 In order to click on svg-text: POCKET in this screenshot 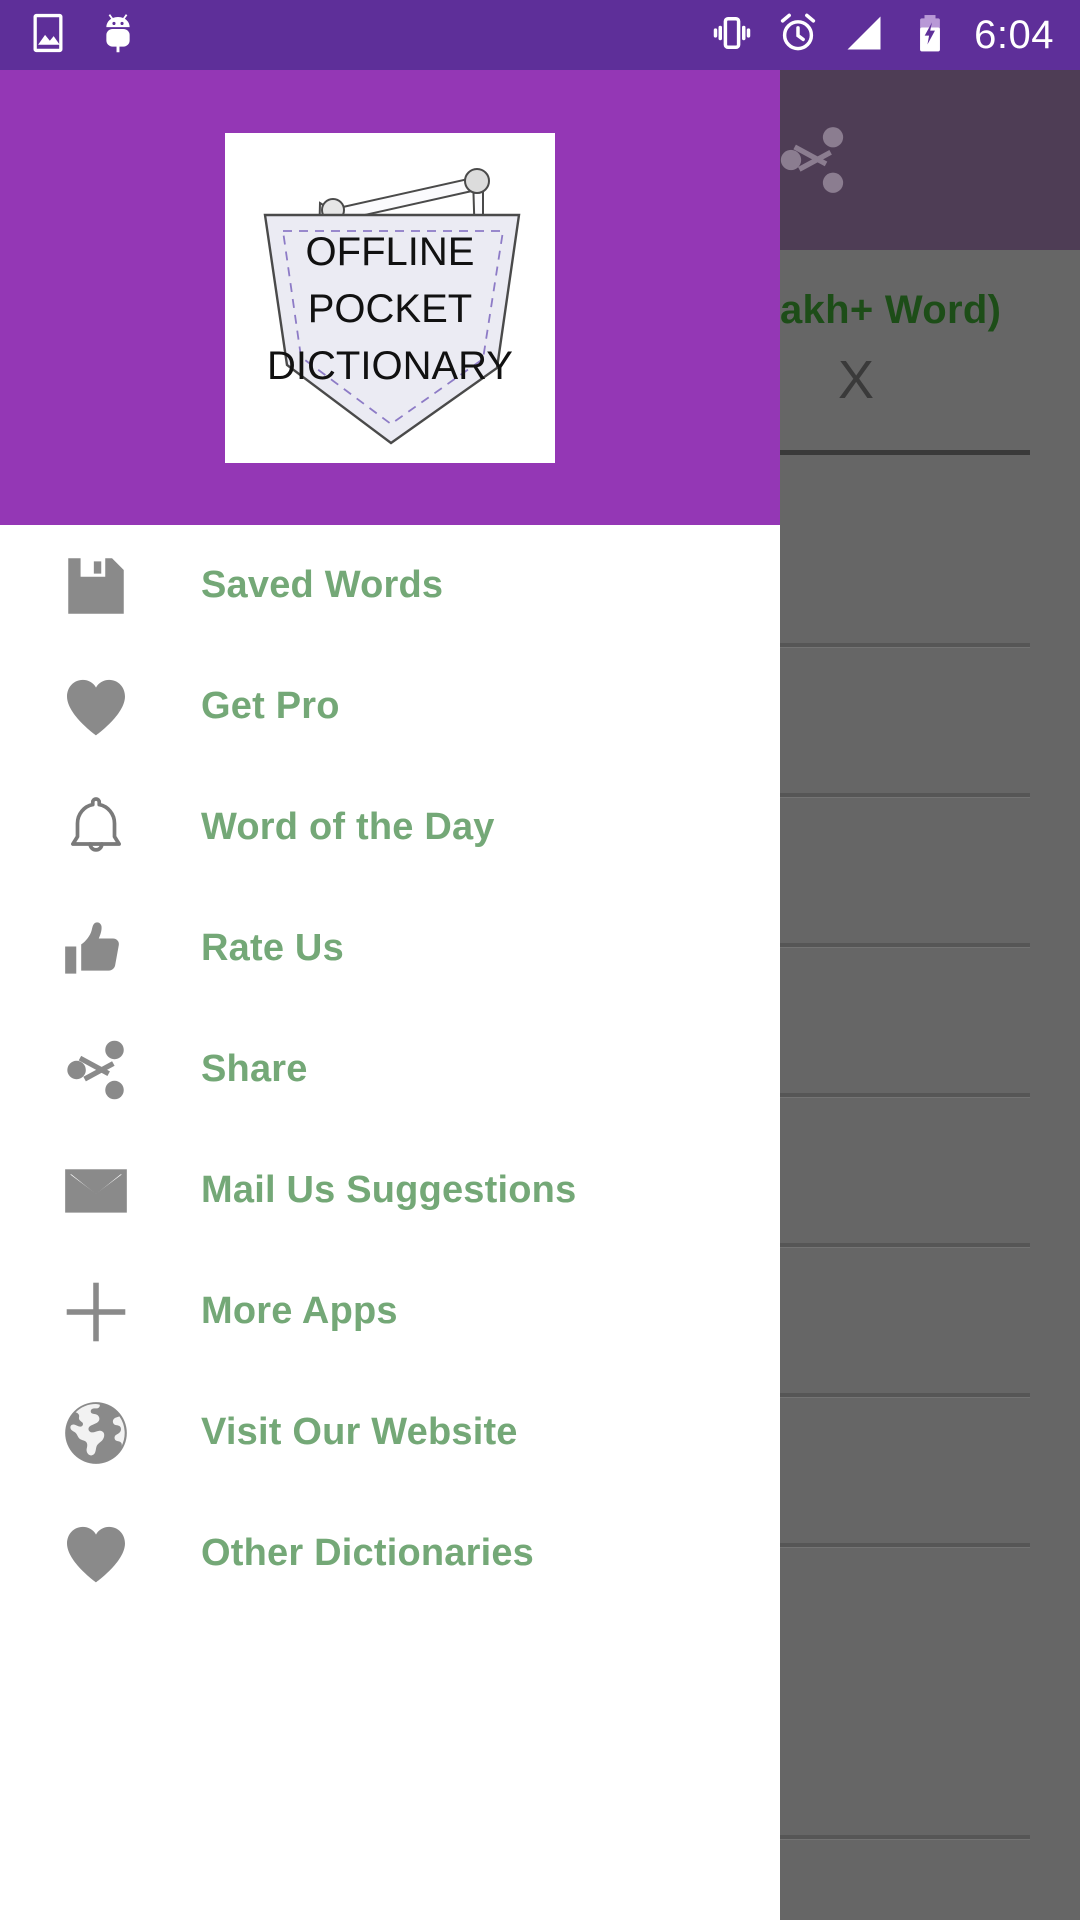, I will do `click(390, 309)`.